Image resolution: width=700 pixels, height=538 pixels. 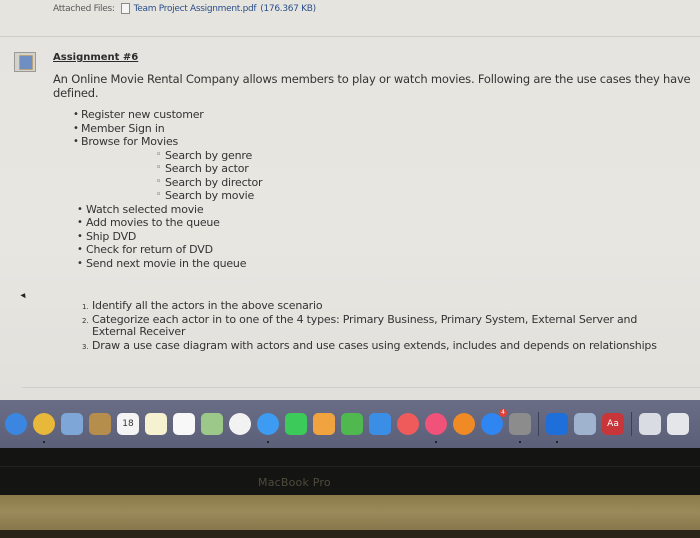 What do you see at coordinates (678, 424) in the screenshot?
I see `dock-item-trash` at bounding box center [678, 424].